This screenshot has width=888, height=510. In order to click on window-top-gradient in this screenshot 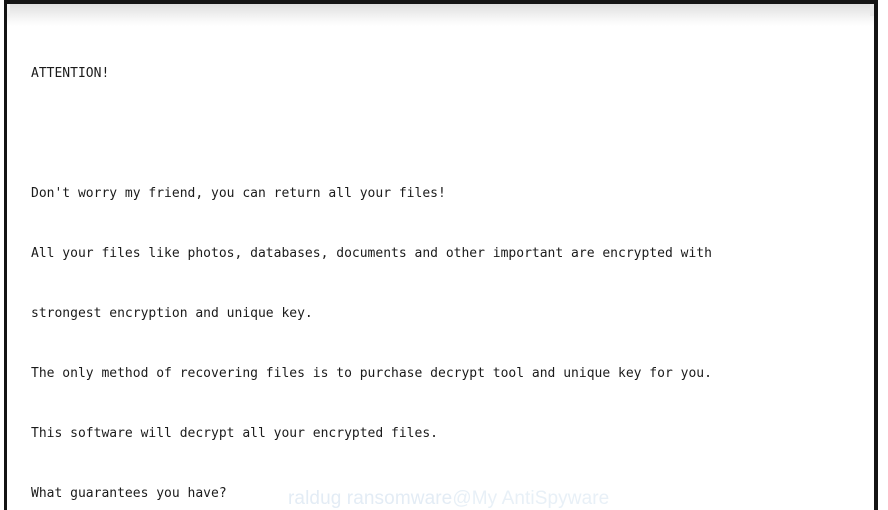, I will do `click(440, 15)`.